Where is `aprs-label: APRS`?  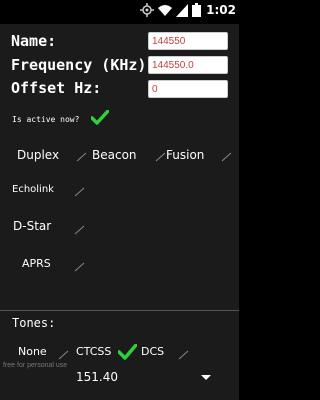
aprs-label: APRS is located at coordinates (36, 263).